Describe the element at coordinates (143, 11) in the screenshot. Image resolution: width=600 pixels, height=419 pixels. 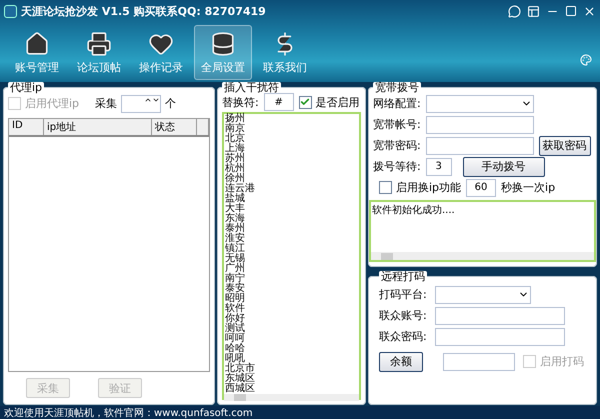
I see `window-title: 天涯论坛抢沙发 V1.5 购买联系QQ: 82707419` at that location.